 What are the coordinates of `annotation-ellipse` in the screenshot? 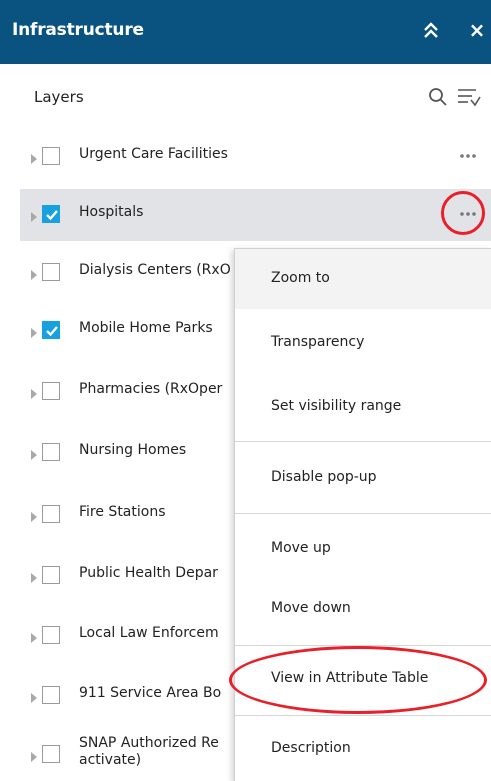 It's located at (358, 680).